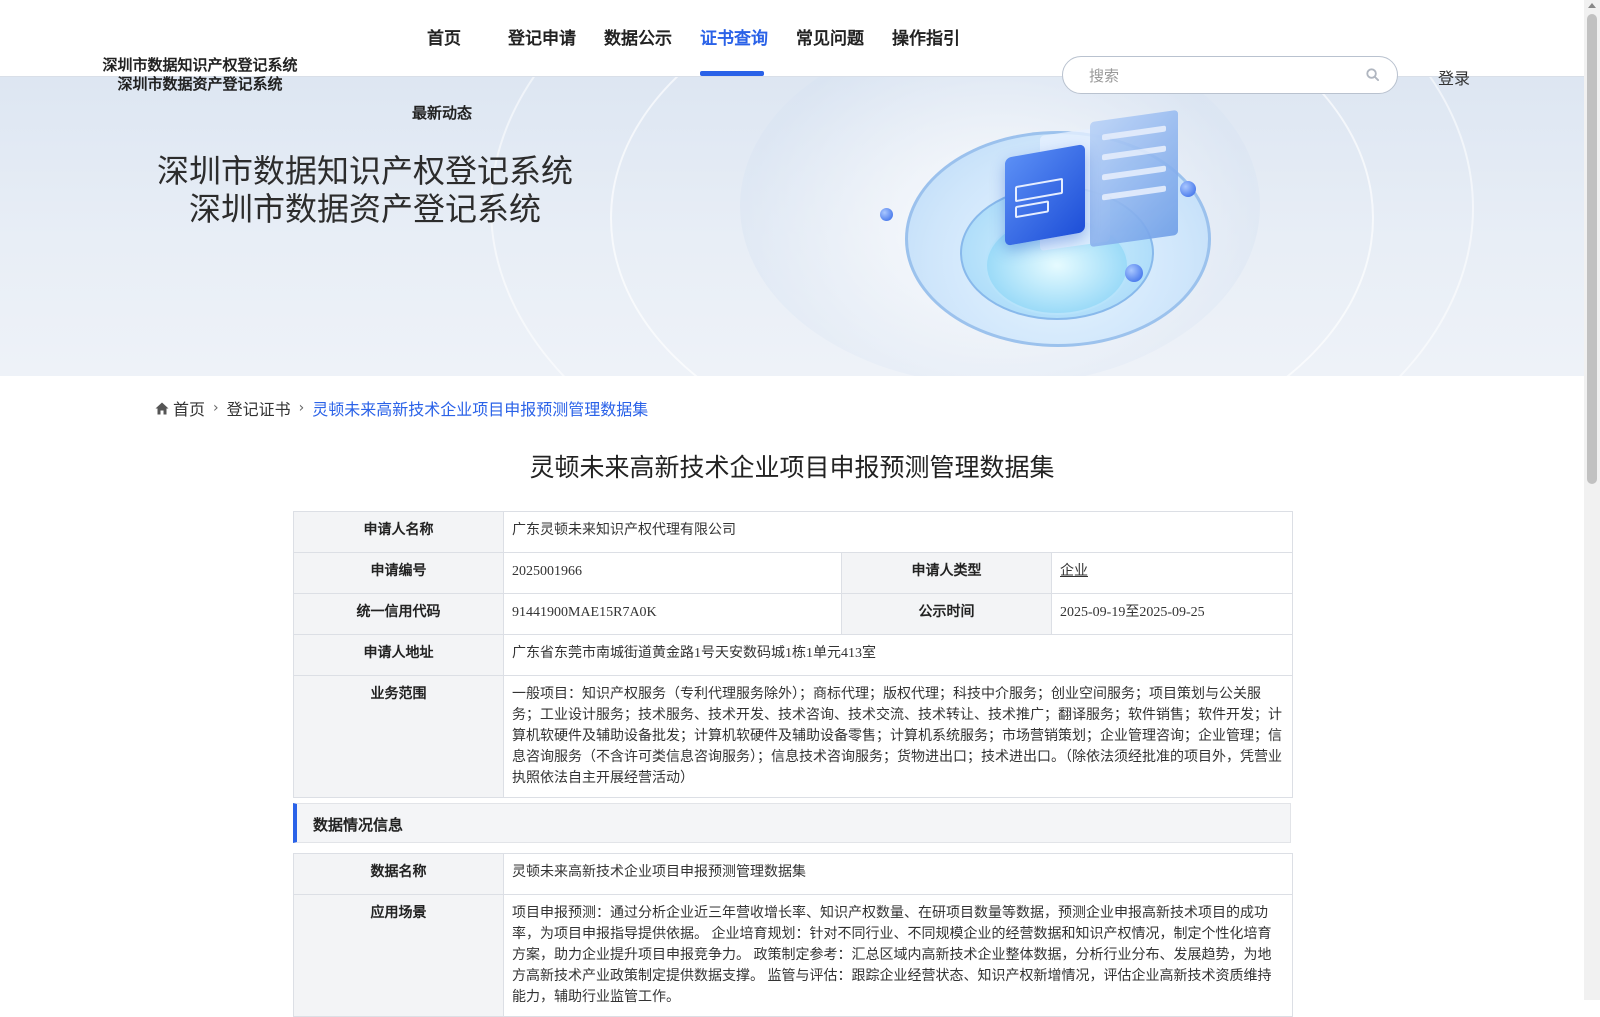  I want to click on breadcrumb-current: 灵顿未来高新技术企业项目申报预测管理数据集, so click(480, 408).